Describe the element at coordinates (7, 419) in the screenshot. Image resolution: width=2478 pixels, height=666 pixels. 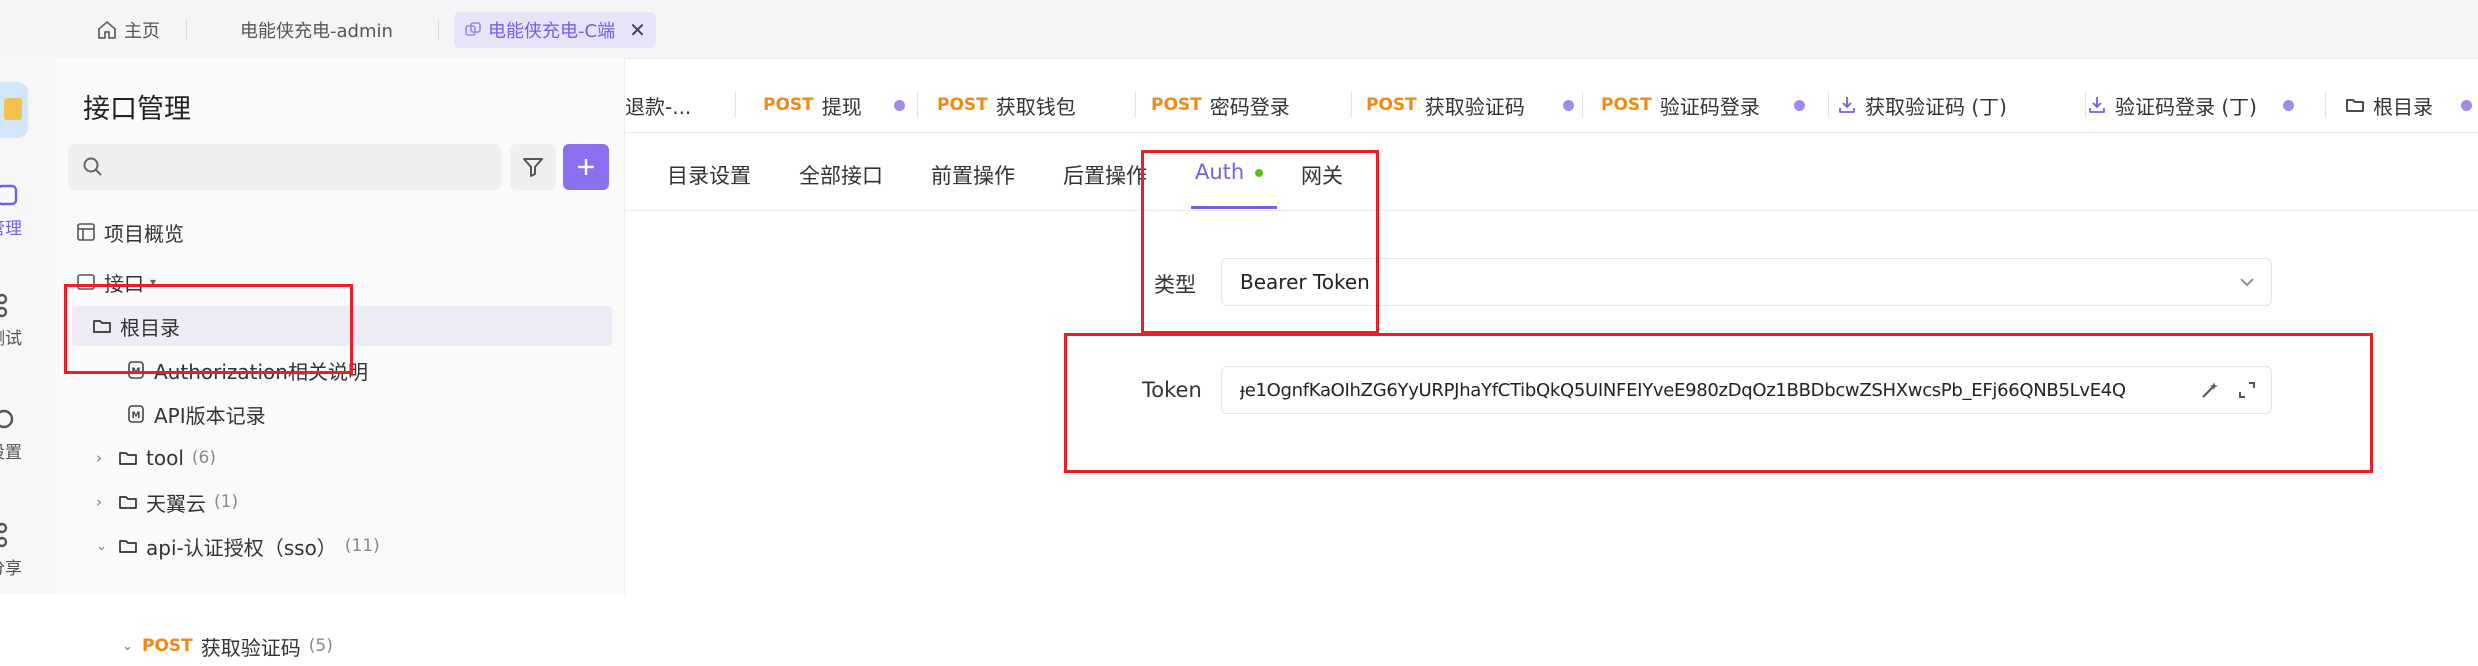
I see `settings-icon` at that location.